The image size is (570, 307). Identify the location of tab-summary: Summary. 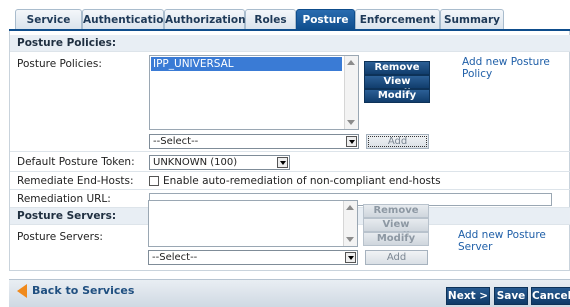
(472, 19).